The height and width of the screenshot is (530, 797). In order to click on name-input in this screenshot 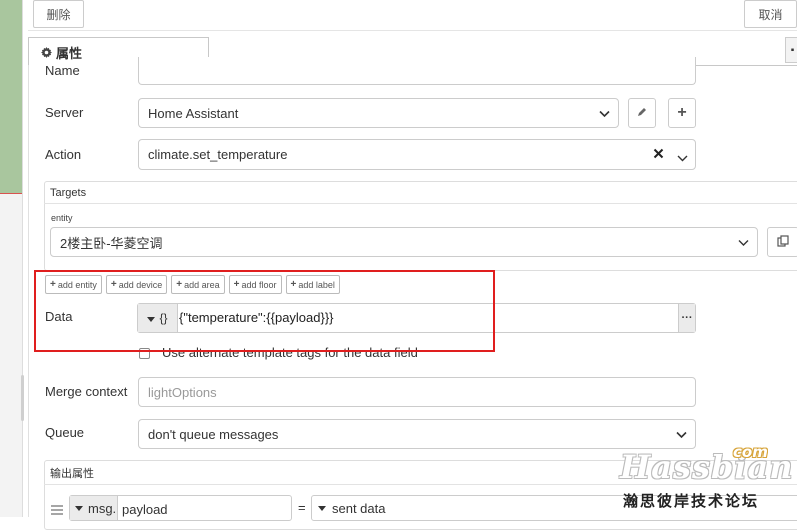, I will do `click(417, 71)`.